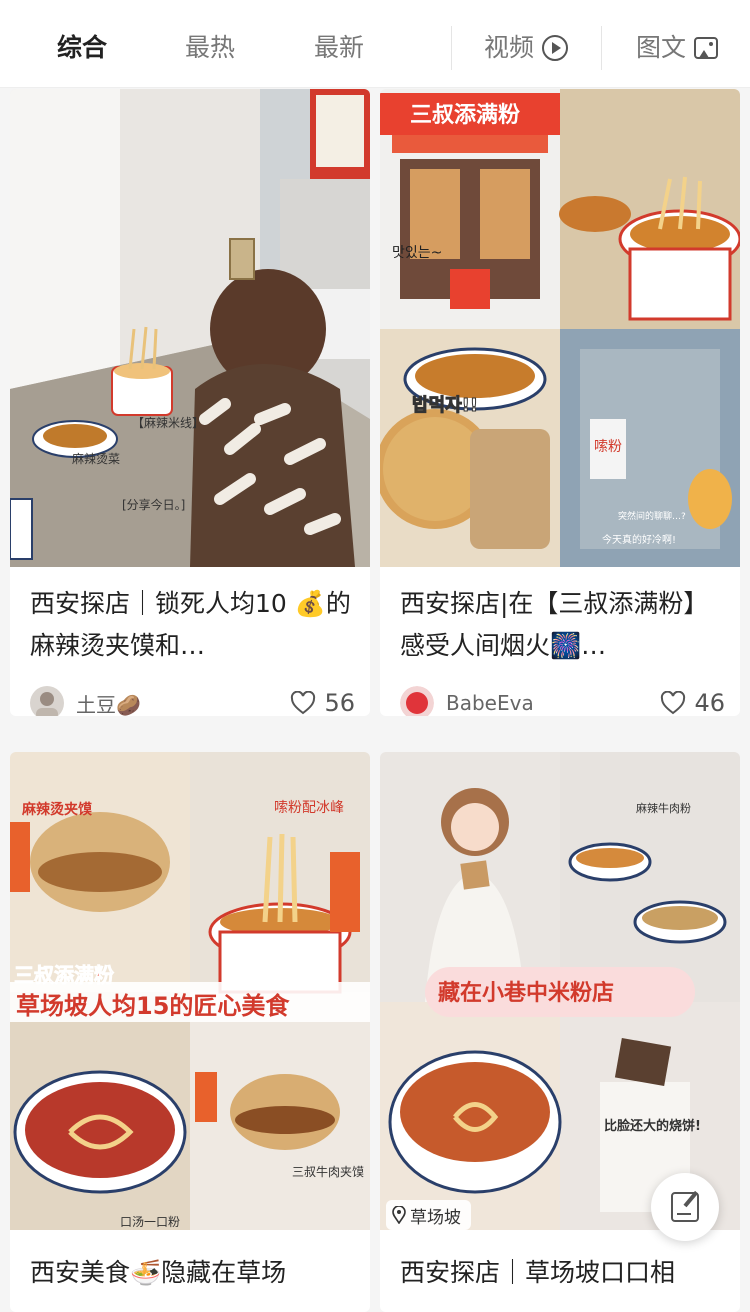 This screenshot has width=750, height=1312. I want to click on note-meta: BabeEva 46, so click(562, 700).